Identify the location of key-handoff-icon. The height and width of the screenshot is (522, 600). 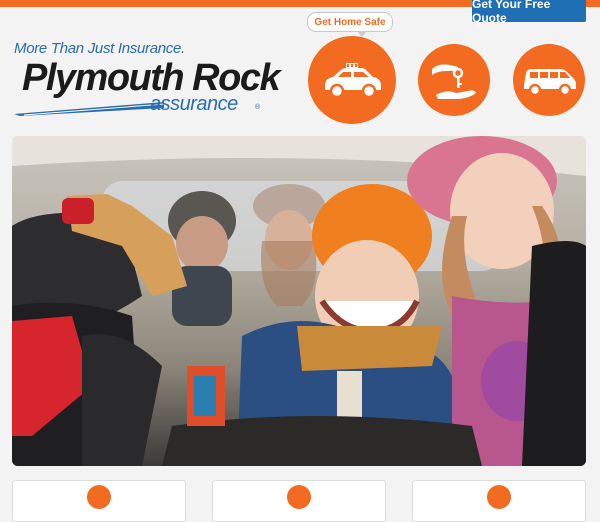
(454, 81).